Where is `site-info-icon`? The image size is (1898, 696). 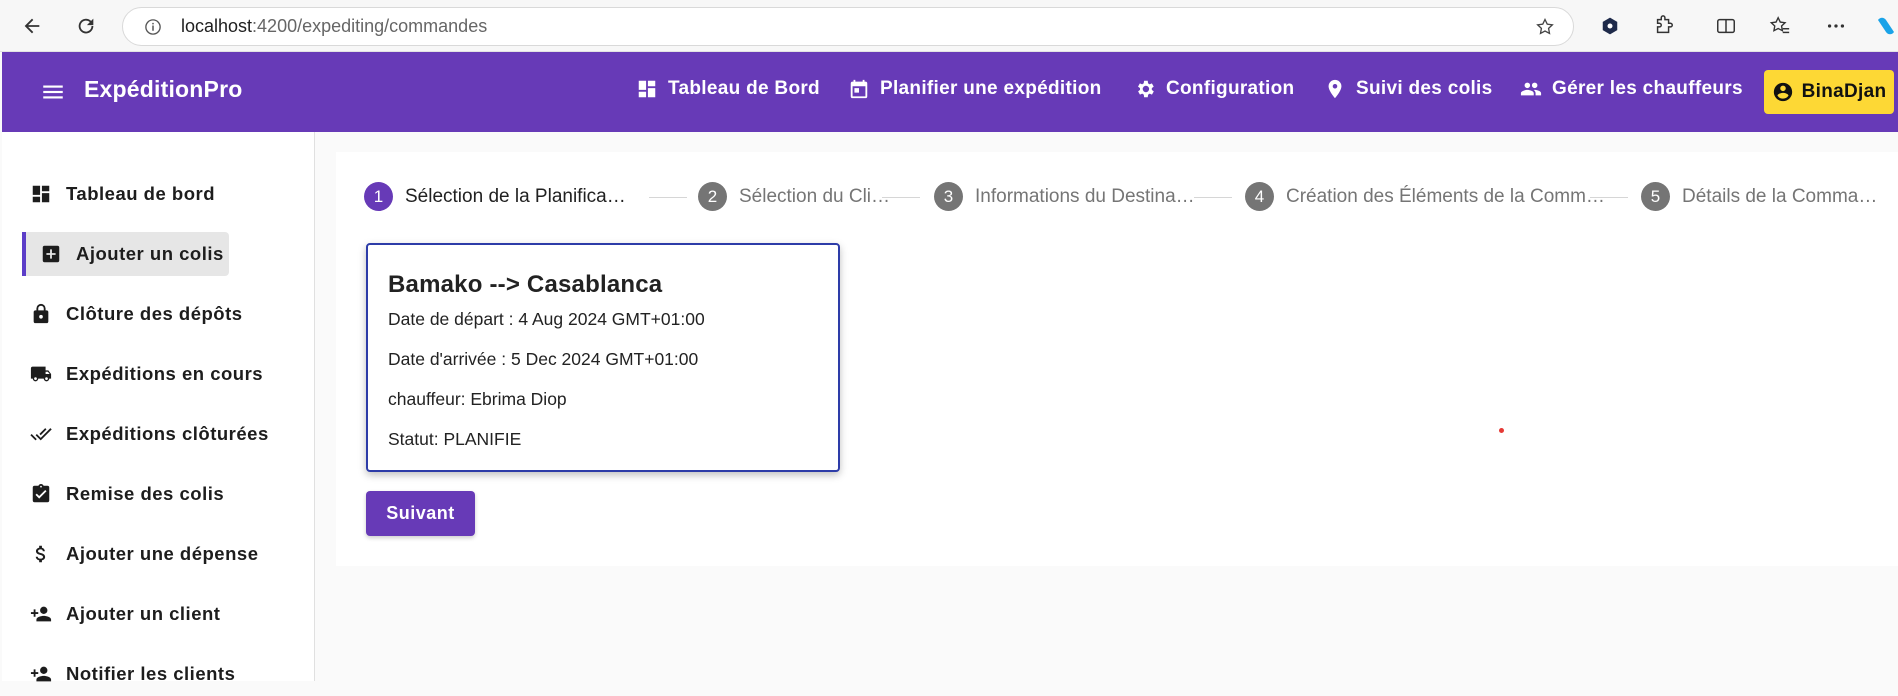 site-info-icon is located at coordinates (153, 27).